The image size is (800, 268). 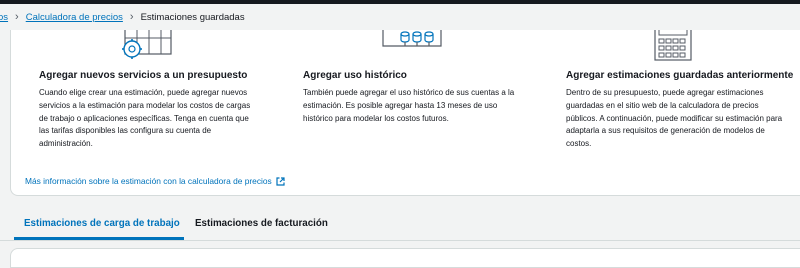 What do you see at coordinates (261, 224) in the screenshot?
I see `tab-billing-estimates: Estimaciones de facturación` at bounding box center [261, 224].